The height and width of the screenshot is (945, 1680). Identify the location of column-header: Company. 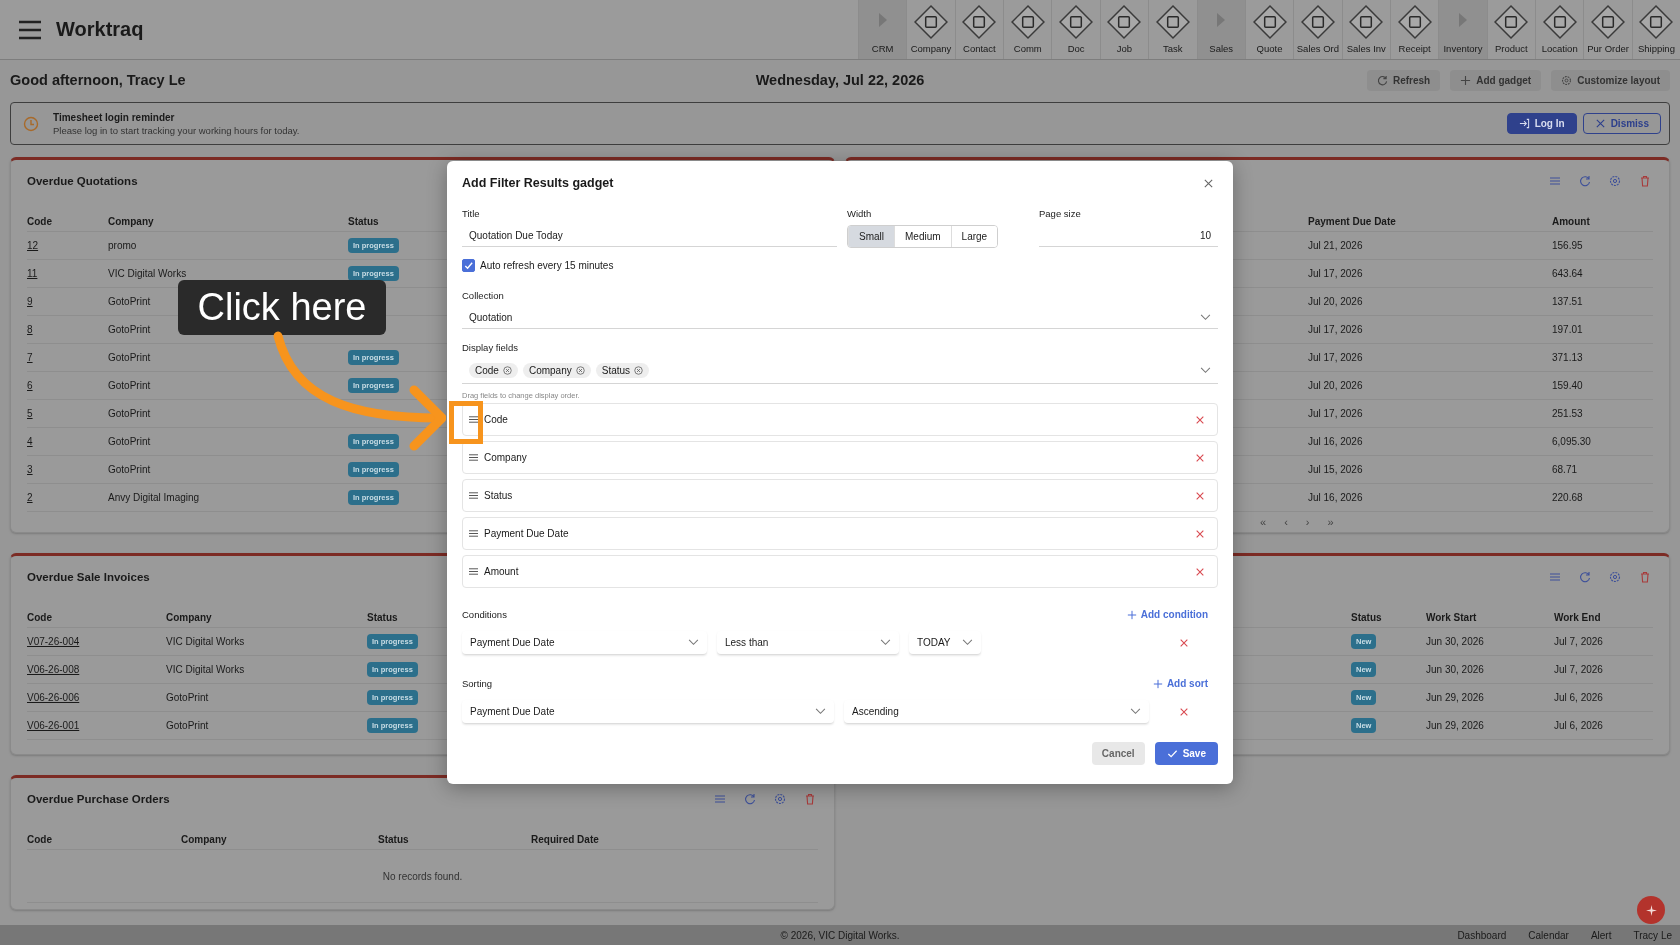
(189, 617).